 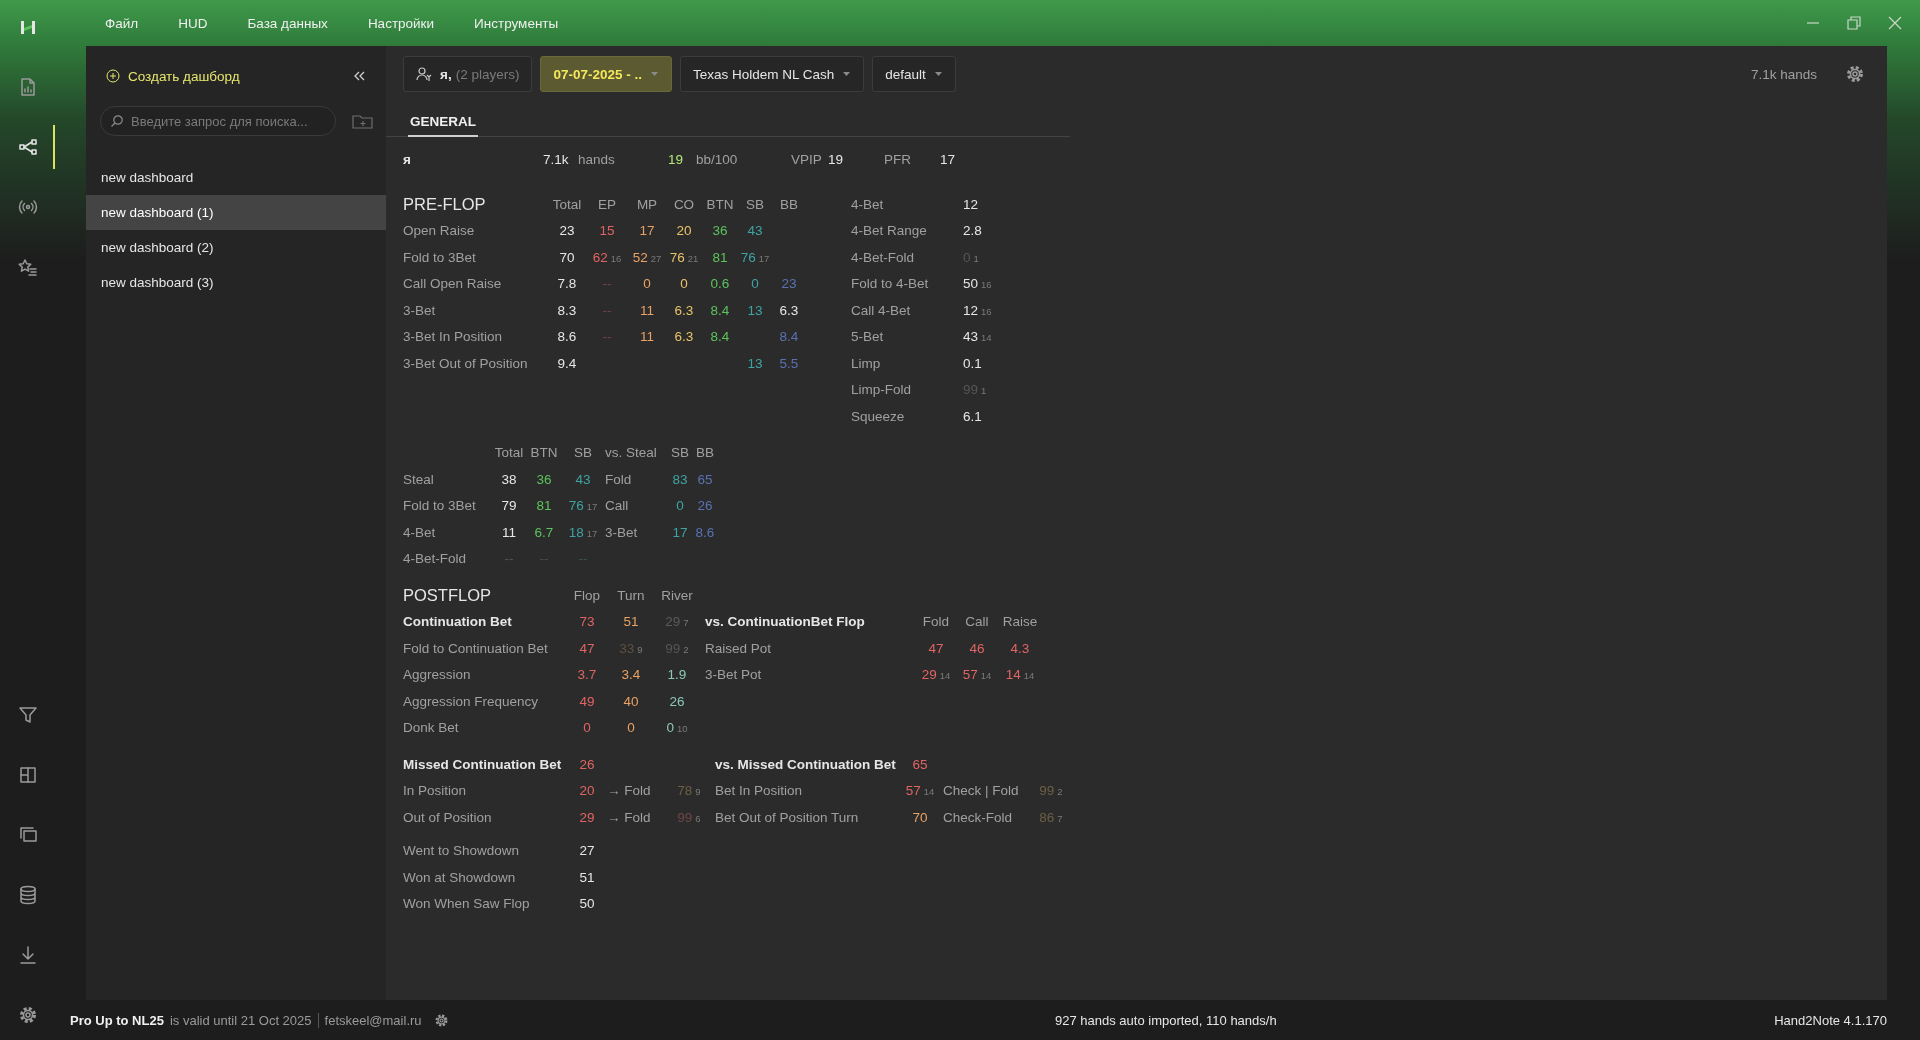 I want to click on filter-dropdown: default, so click(x=914, y=74).